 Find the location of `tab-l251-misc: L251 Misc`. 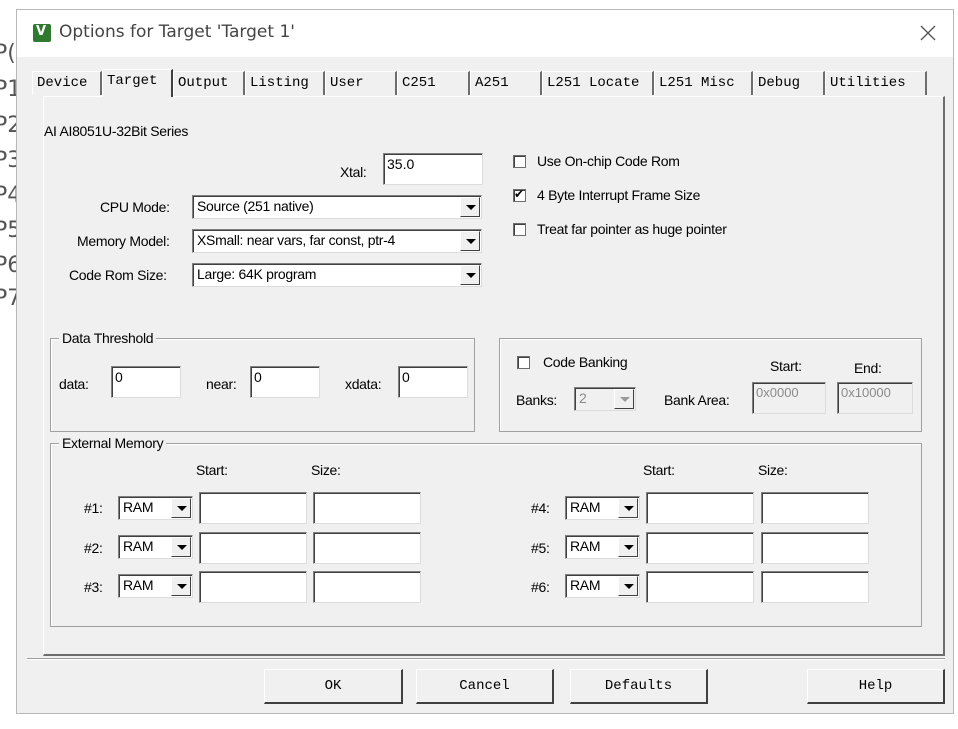

tab-l251-misc: L251 Misc is located at coordinates (703, 83).